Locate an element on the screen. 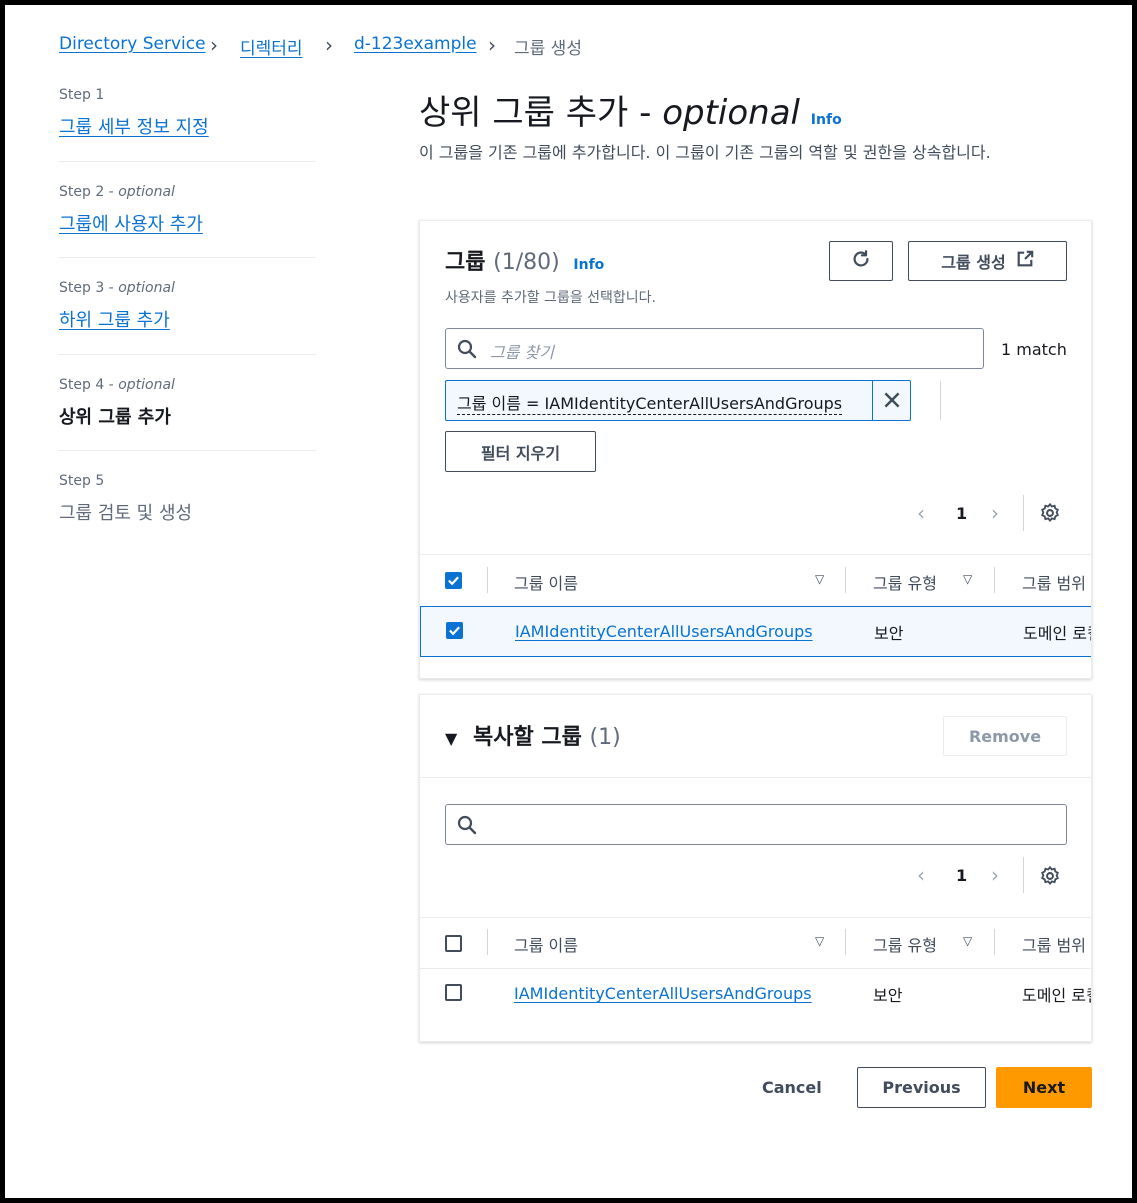  copy-count: (1) is located at coordinates (605, 737).